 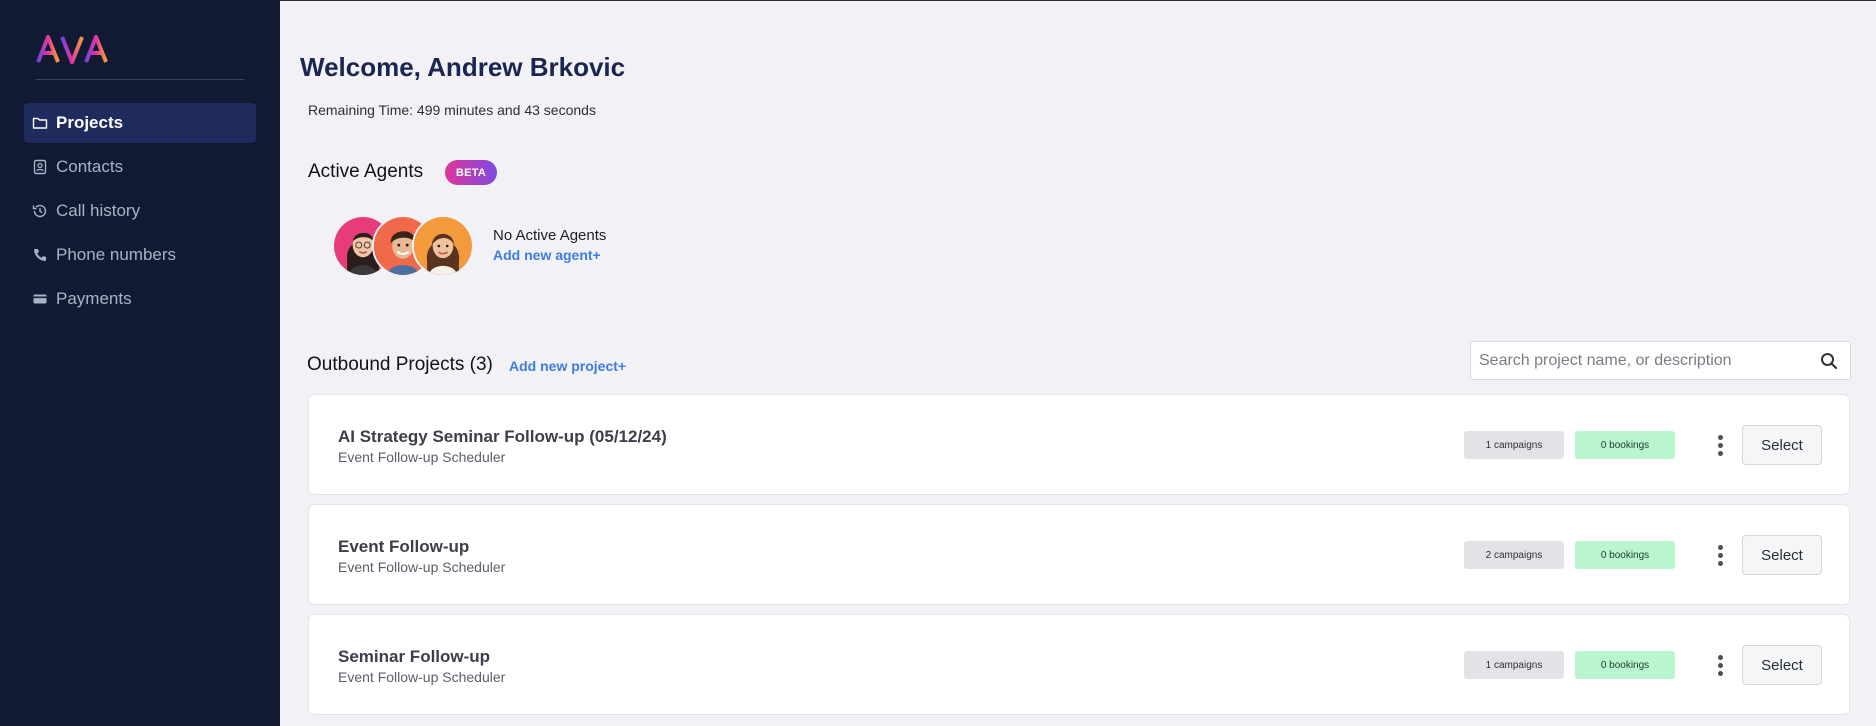 What do you see at coordinates (471, 172) in the screenshot?
I see `beta-badge: BETA` at bounding box center [471, 172].